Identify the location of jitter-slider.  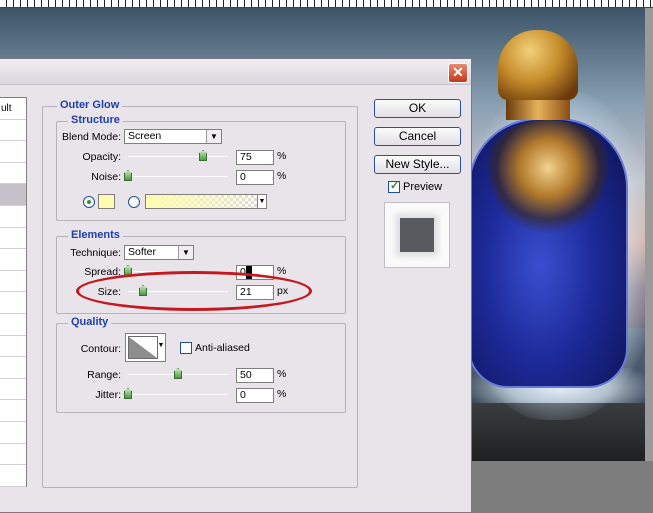
(176, 393).